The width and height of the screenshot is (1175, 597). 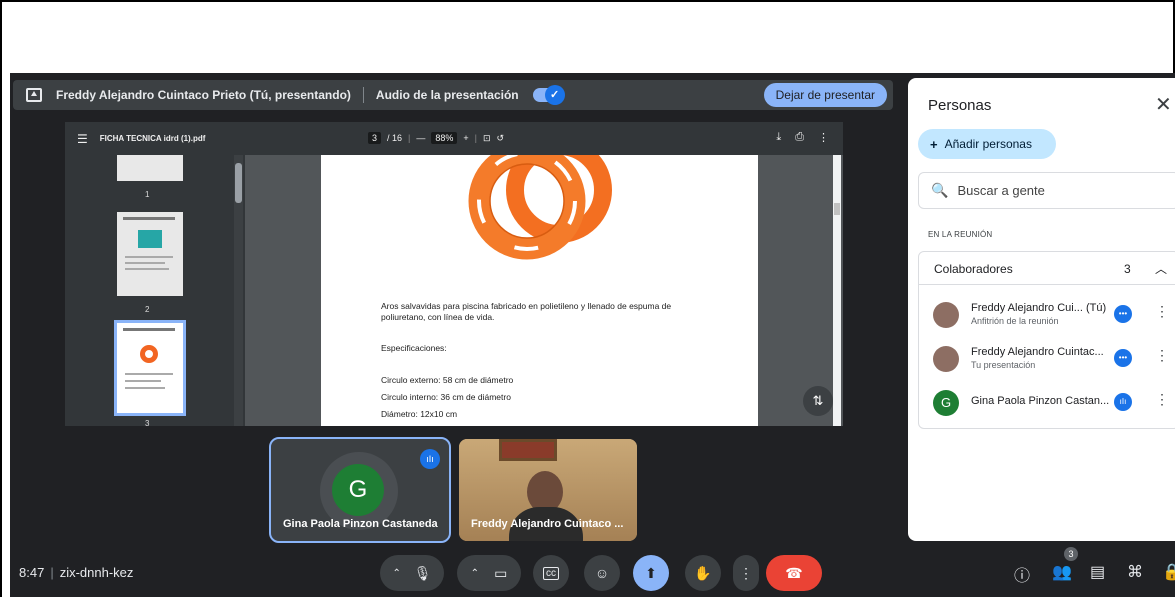 I want to click on add-people-label: Añadir personas, so click(x=988, y=144).